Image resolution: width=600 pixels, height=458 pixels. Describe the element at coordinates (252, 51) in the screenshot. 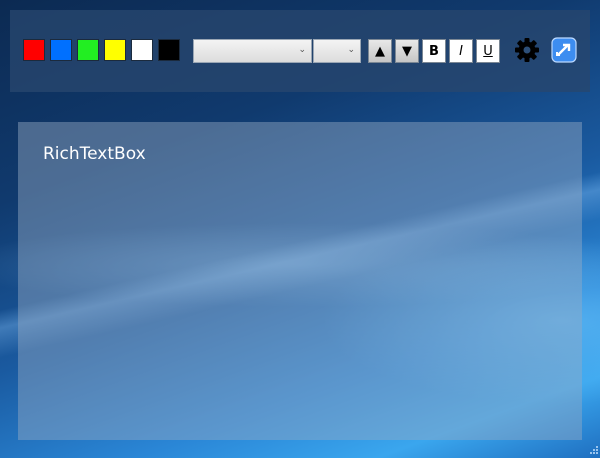

I see `font-family-dropdown: ⌄` at that location.